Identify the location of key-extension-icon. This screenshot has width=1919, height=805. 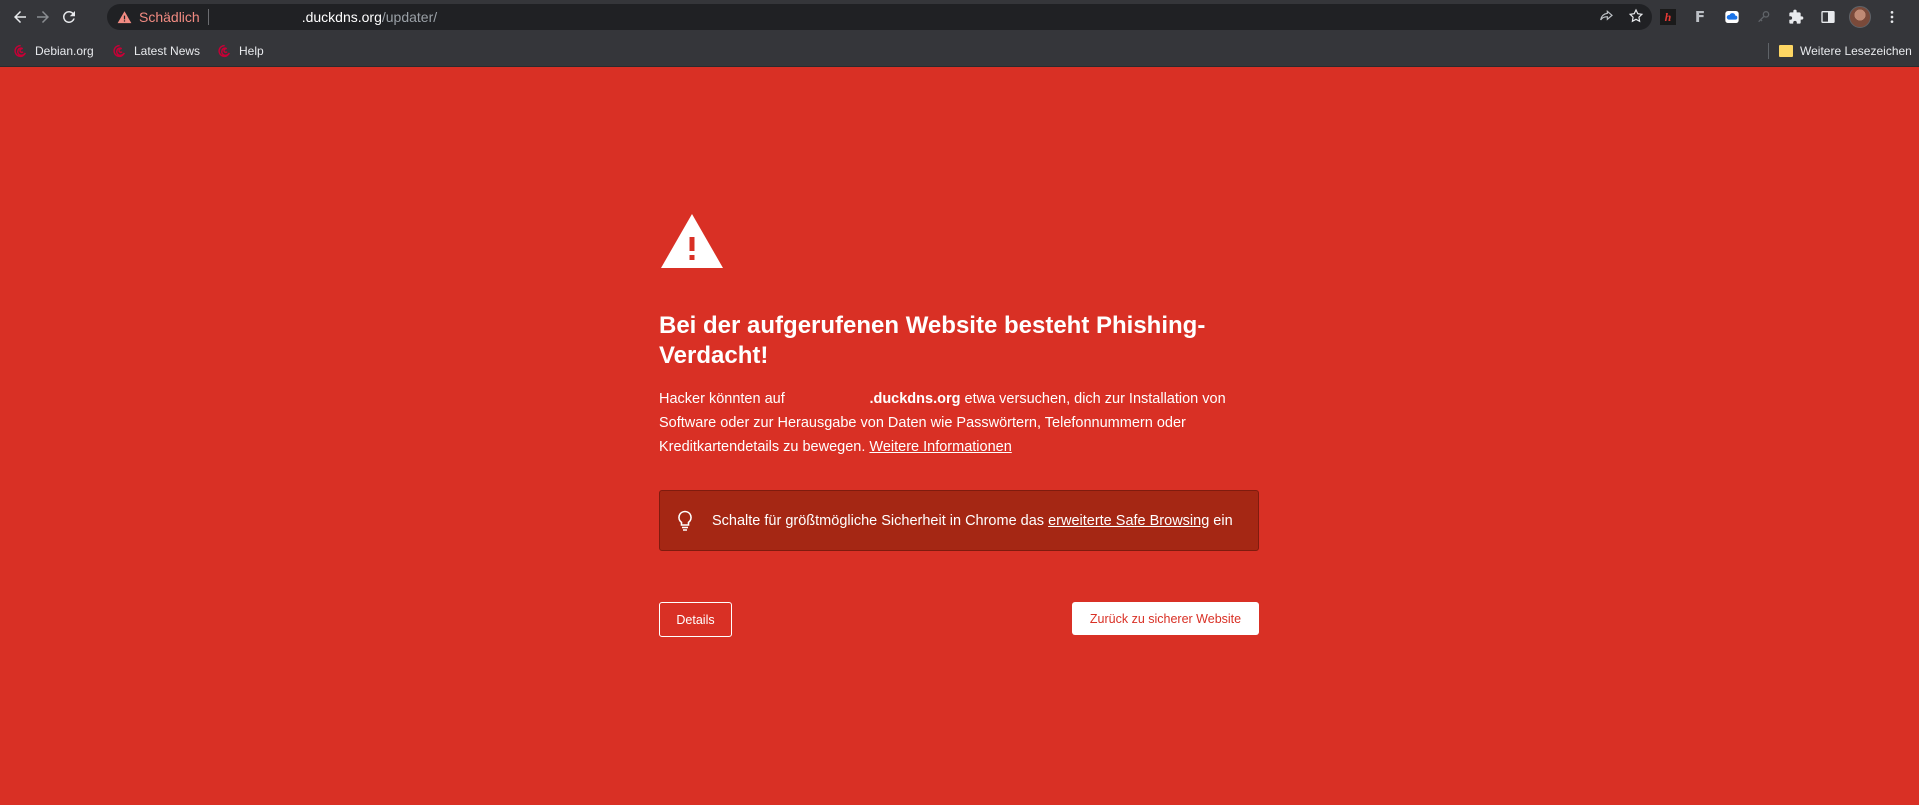
(1764, 17).